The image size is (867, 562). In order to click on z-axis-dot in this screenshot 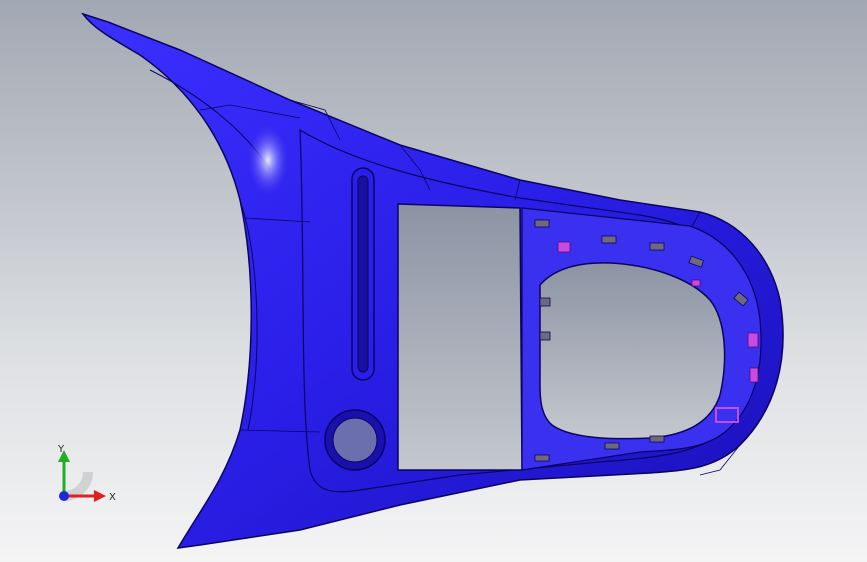, I will do `click(64, 496)`.